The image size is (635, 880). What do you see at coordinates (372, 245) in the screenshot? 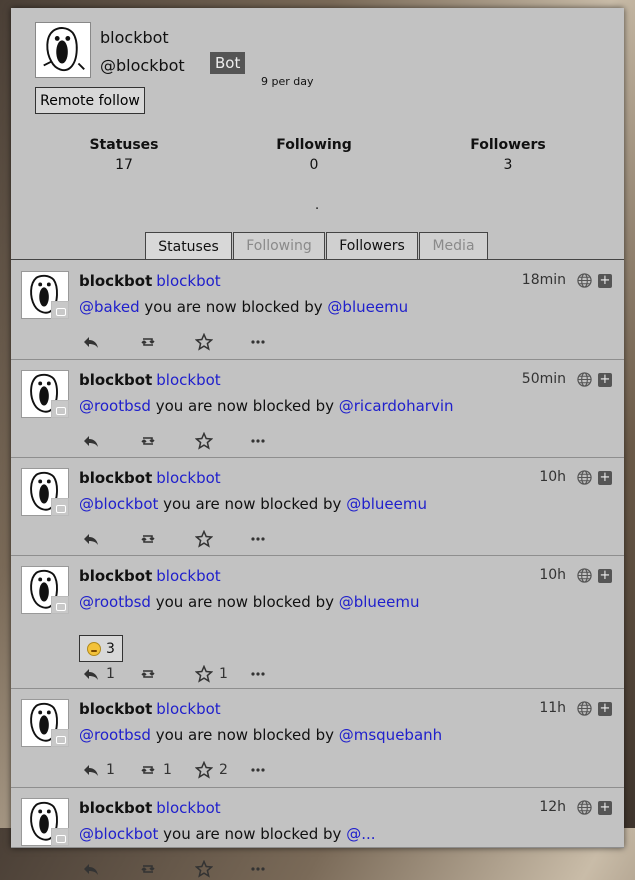
I see `tab-followers: Followers` at bounding box center [372, 245].